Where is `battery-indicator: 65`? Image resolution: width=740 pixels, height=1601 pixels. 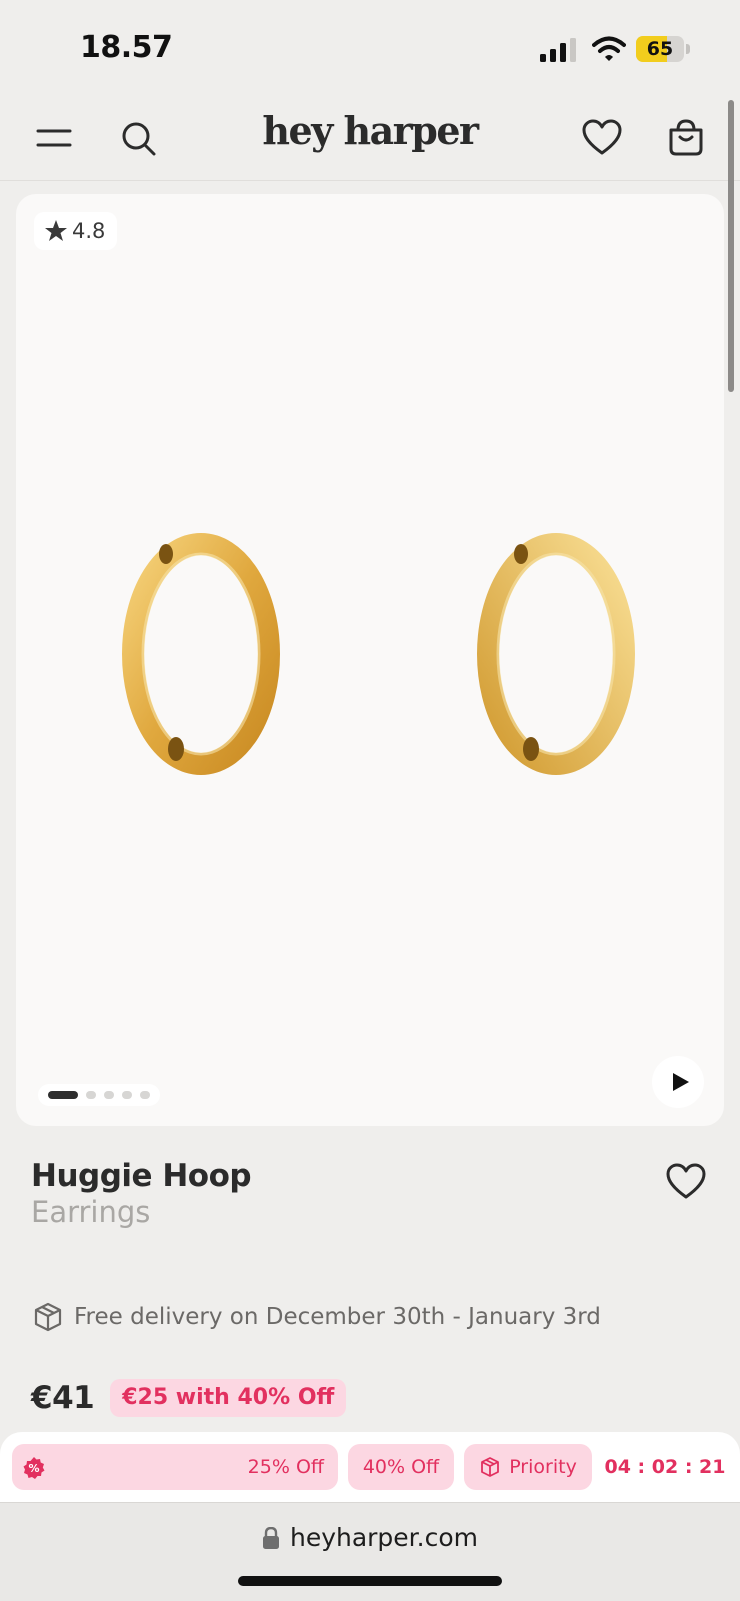
battery-indicator: 65 is located at coordinates (663, 49).